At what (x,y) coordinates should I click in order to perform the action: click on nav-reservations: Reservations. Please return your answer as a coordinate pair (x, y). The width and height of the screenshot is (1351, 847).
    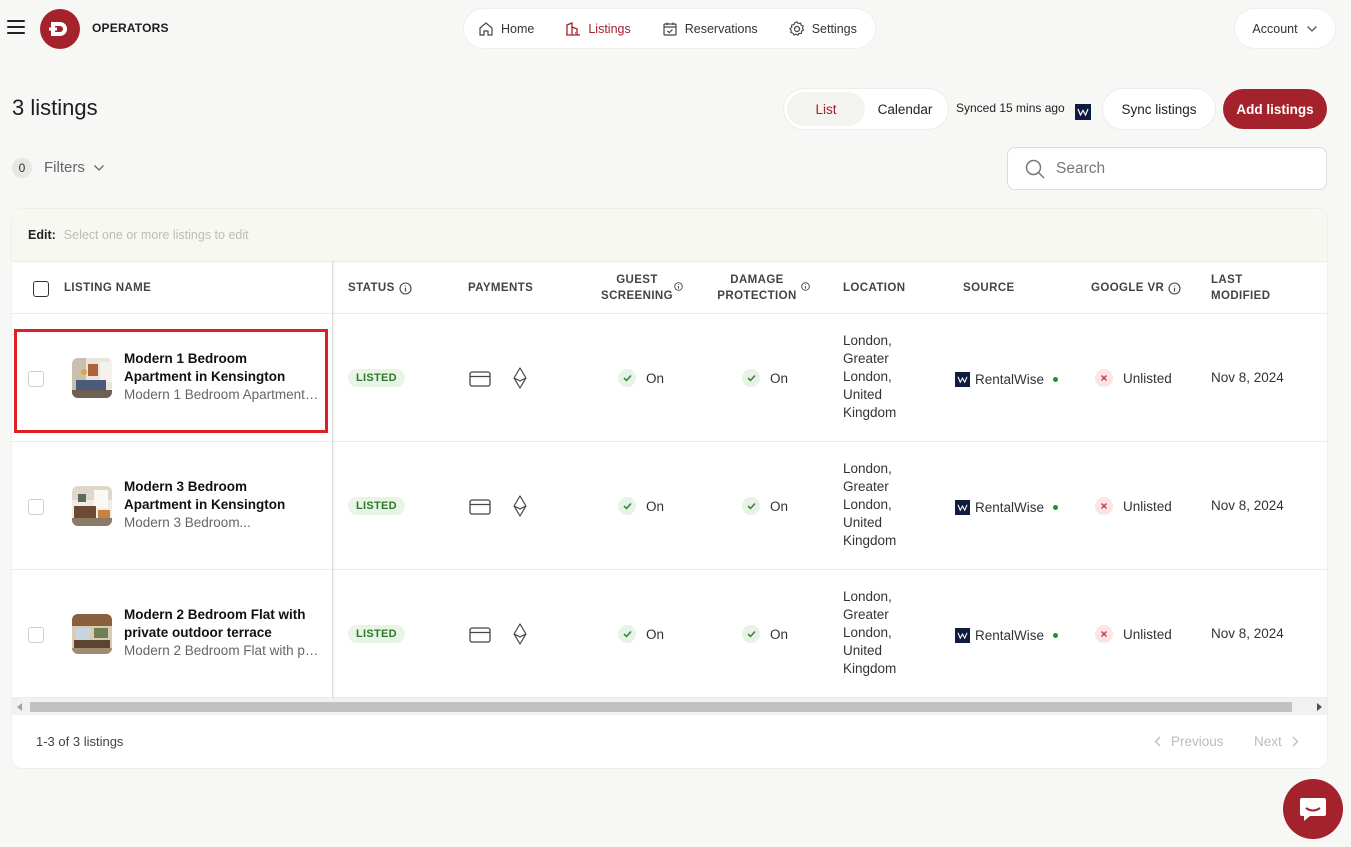
    Looking at the image, I should click on (709, 29).